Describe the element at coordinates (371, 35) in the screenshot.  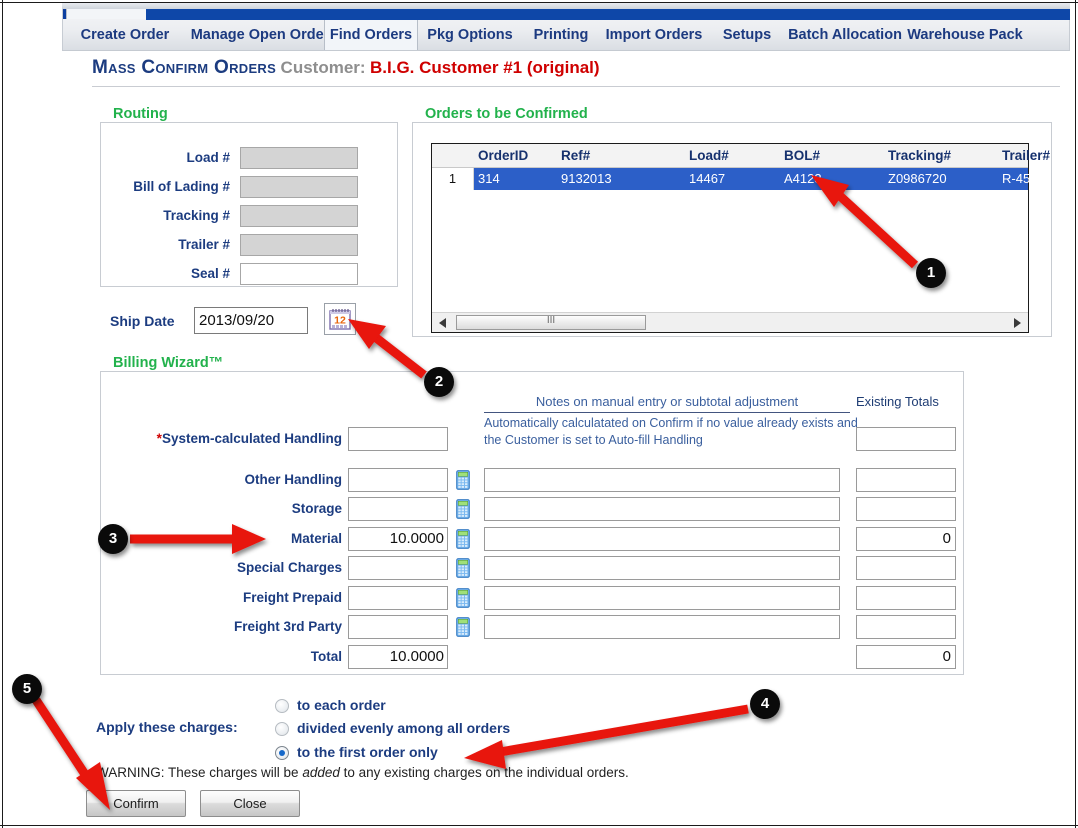
I see `tab-find-orders: Find Orders` at that location.